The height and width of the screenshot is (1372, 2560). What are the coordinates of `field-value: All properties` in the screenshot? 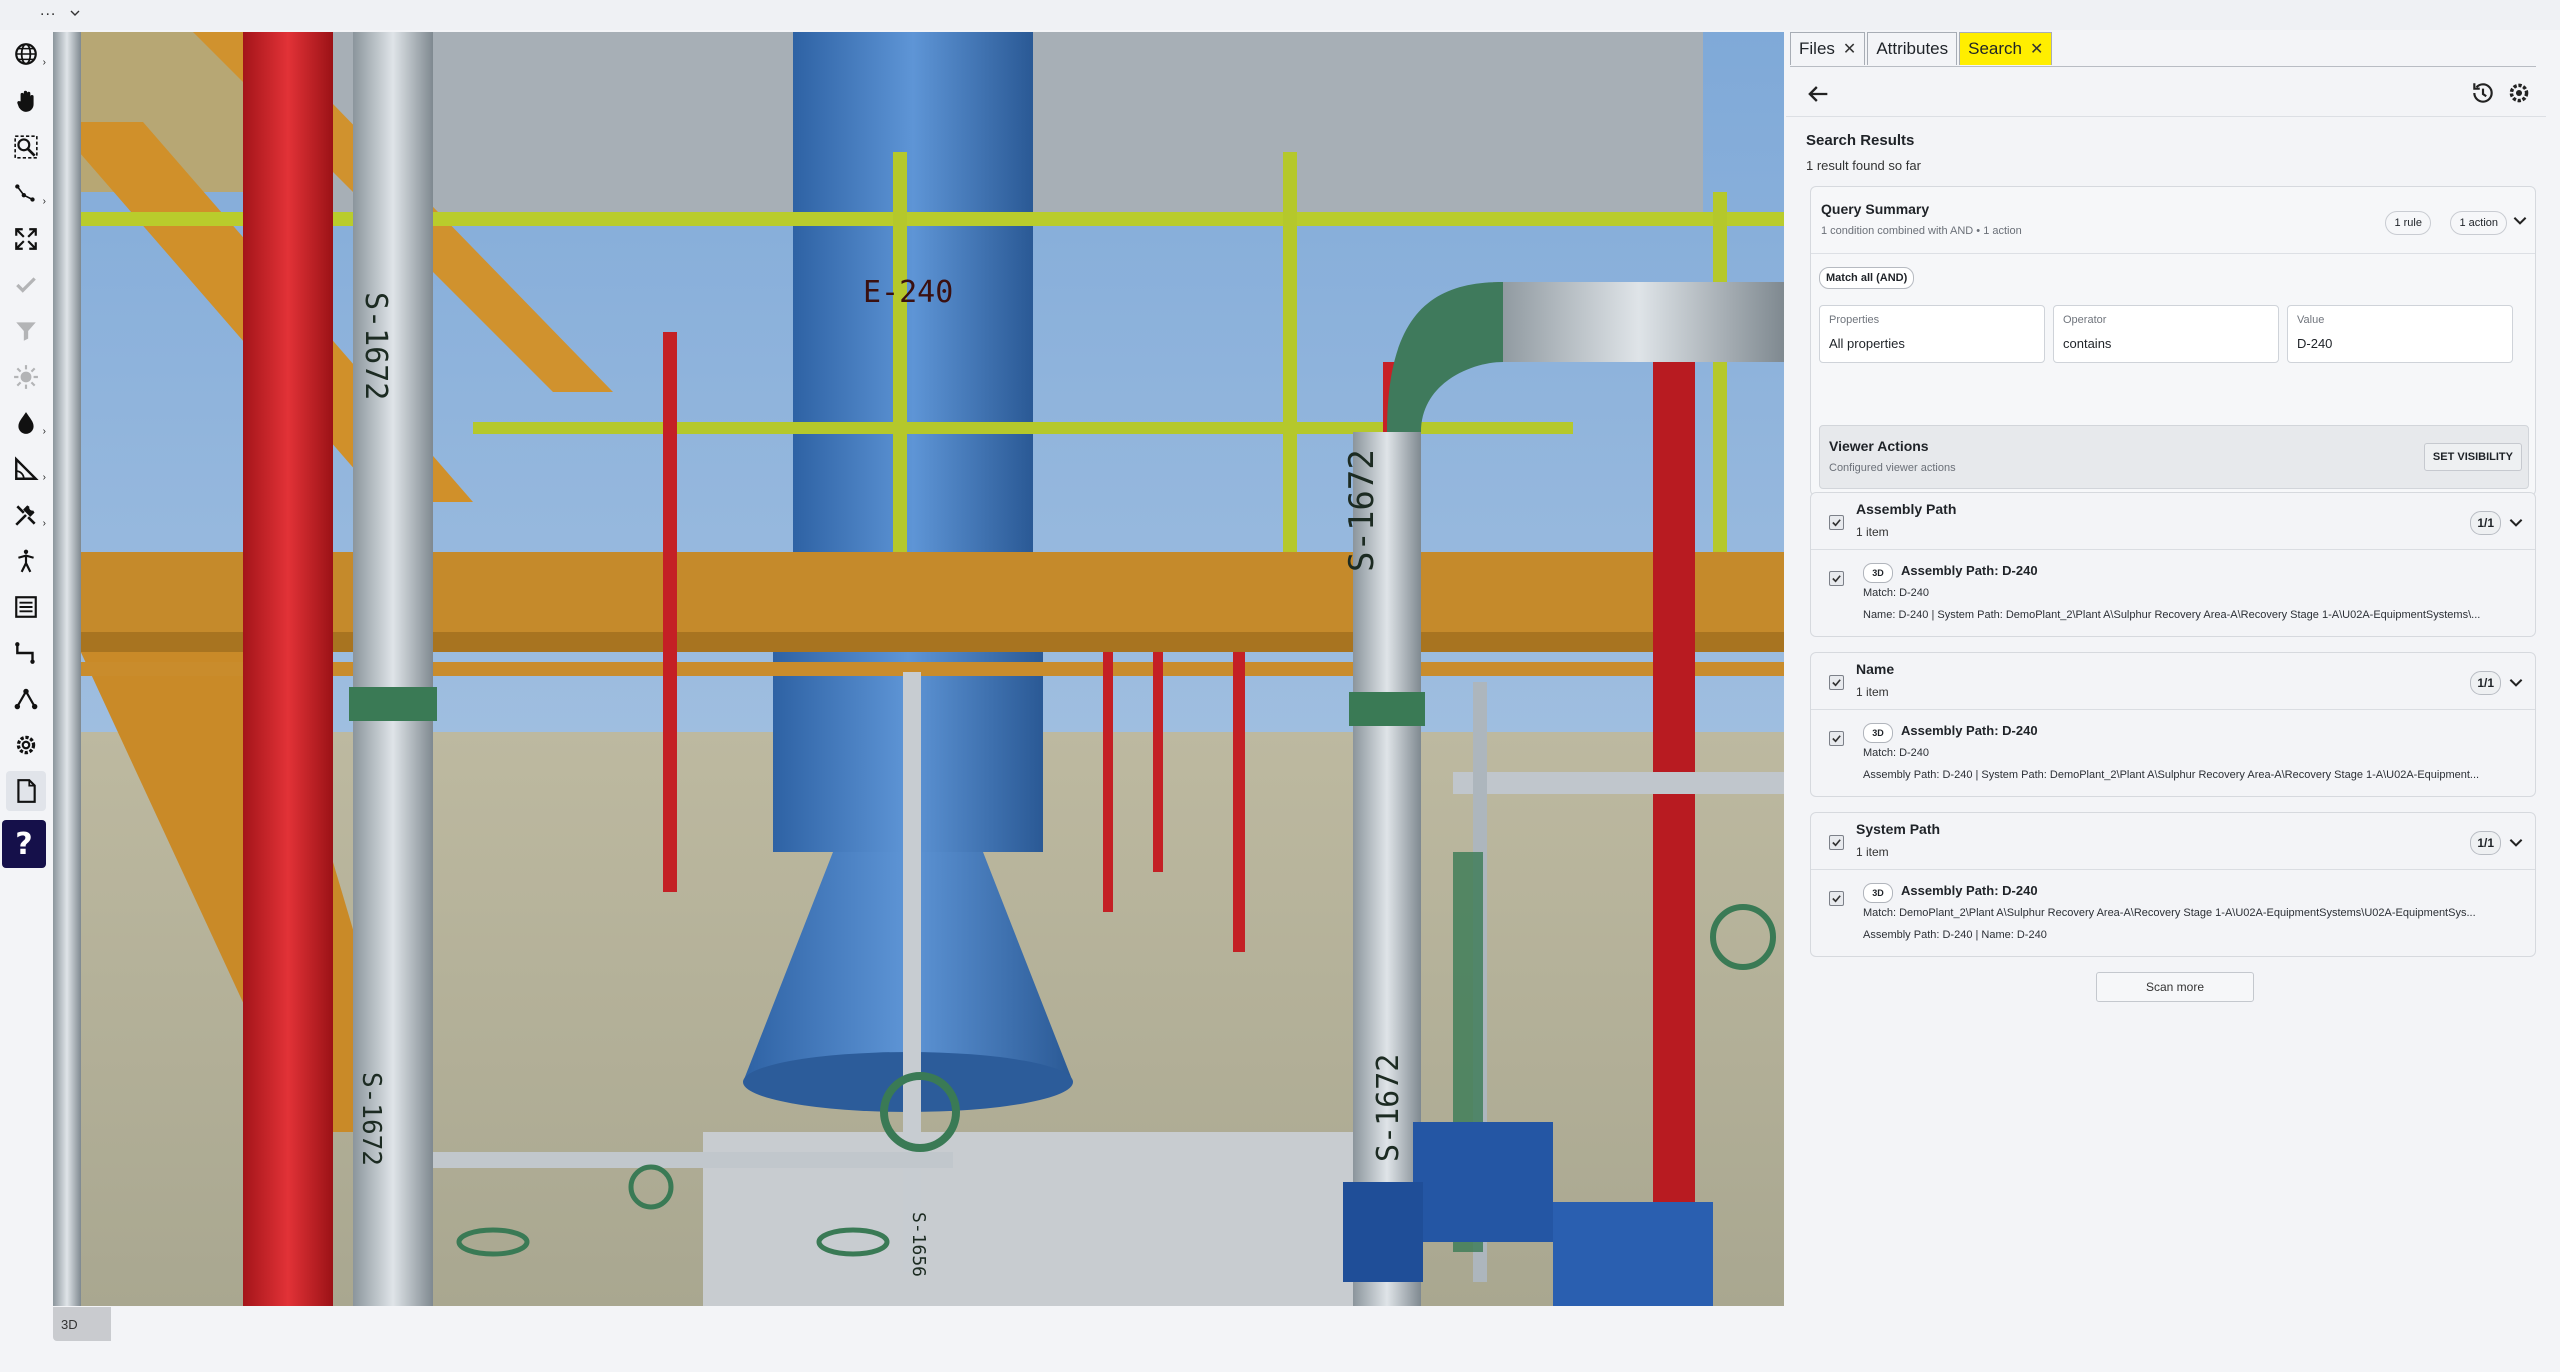 It's located at (1867, 343).